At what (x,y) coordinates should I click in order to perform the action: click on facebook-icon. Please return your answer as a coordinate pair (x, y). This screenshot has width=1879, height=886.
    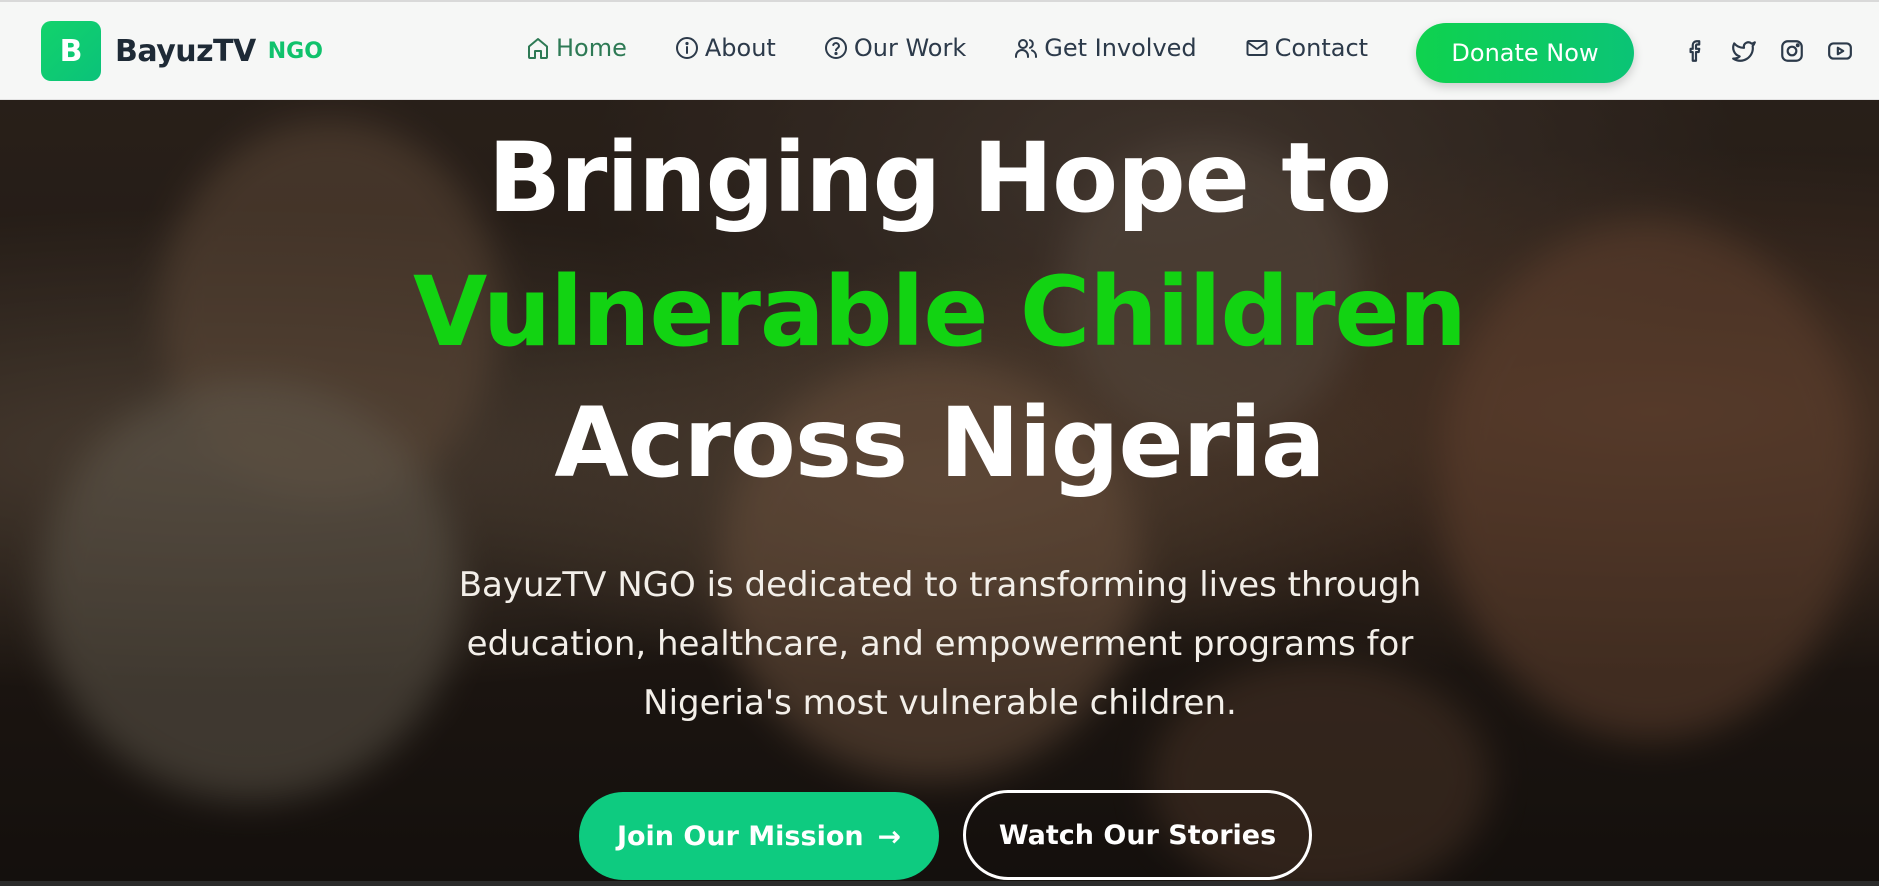
    Looking at the image, I should click on (1695, 51).